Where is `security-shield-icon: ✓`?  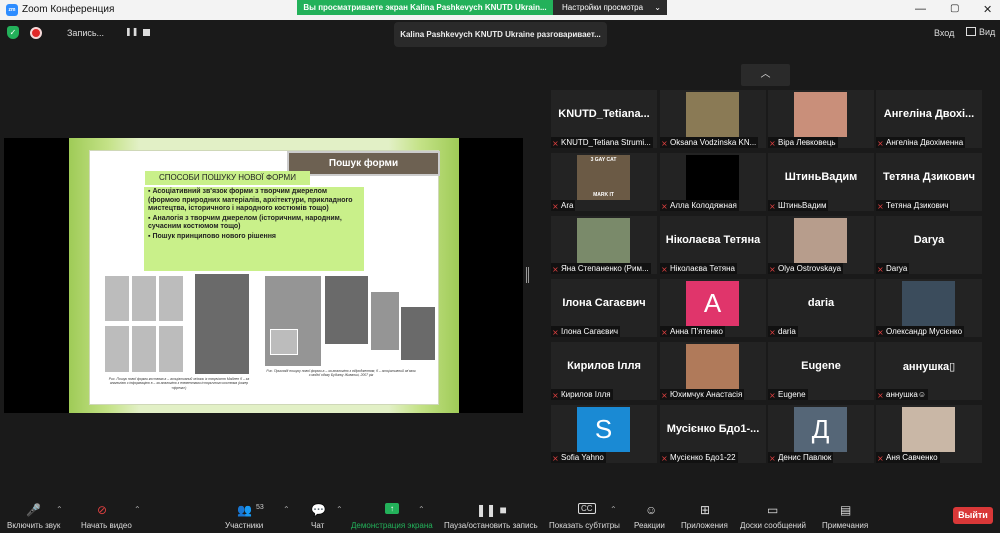
security-shield-icon: ✓ is located at coordinates (13, 32).